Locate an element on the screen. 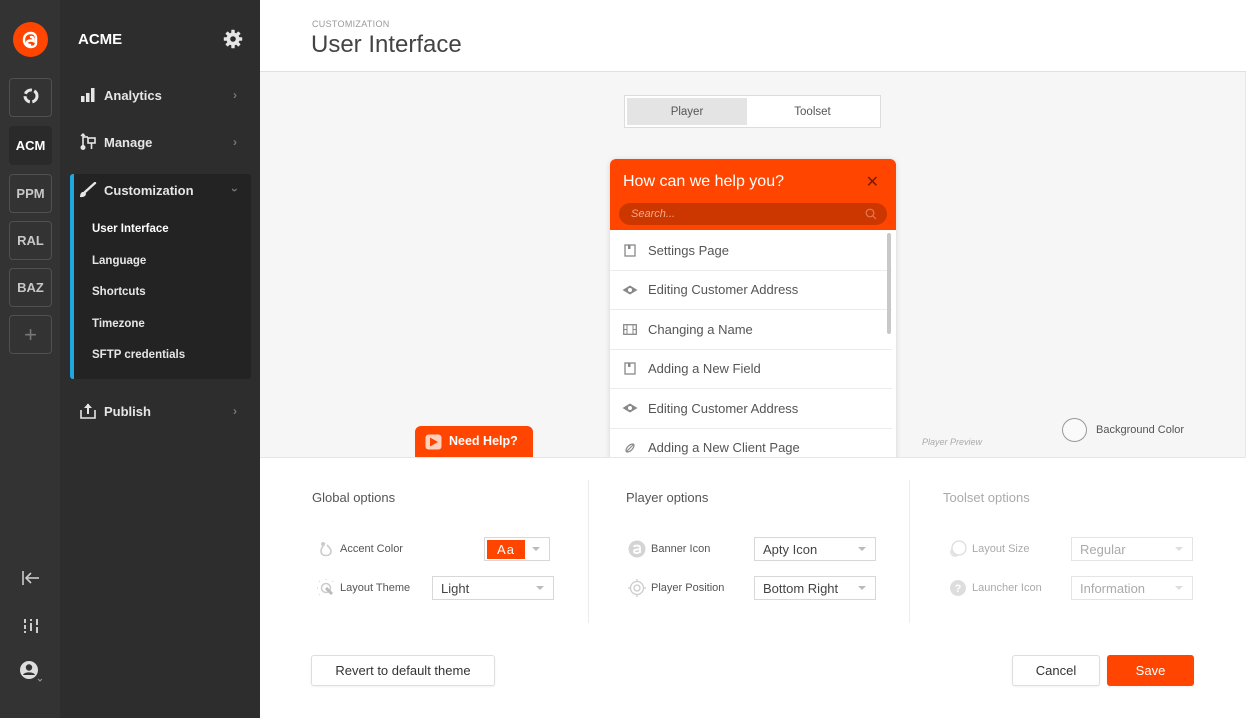 The image size is (1246, 718). select-value: Information is located at coordinates (1113, 588).